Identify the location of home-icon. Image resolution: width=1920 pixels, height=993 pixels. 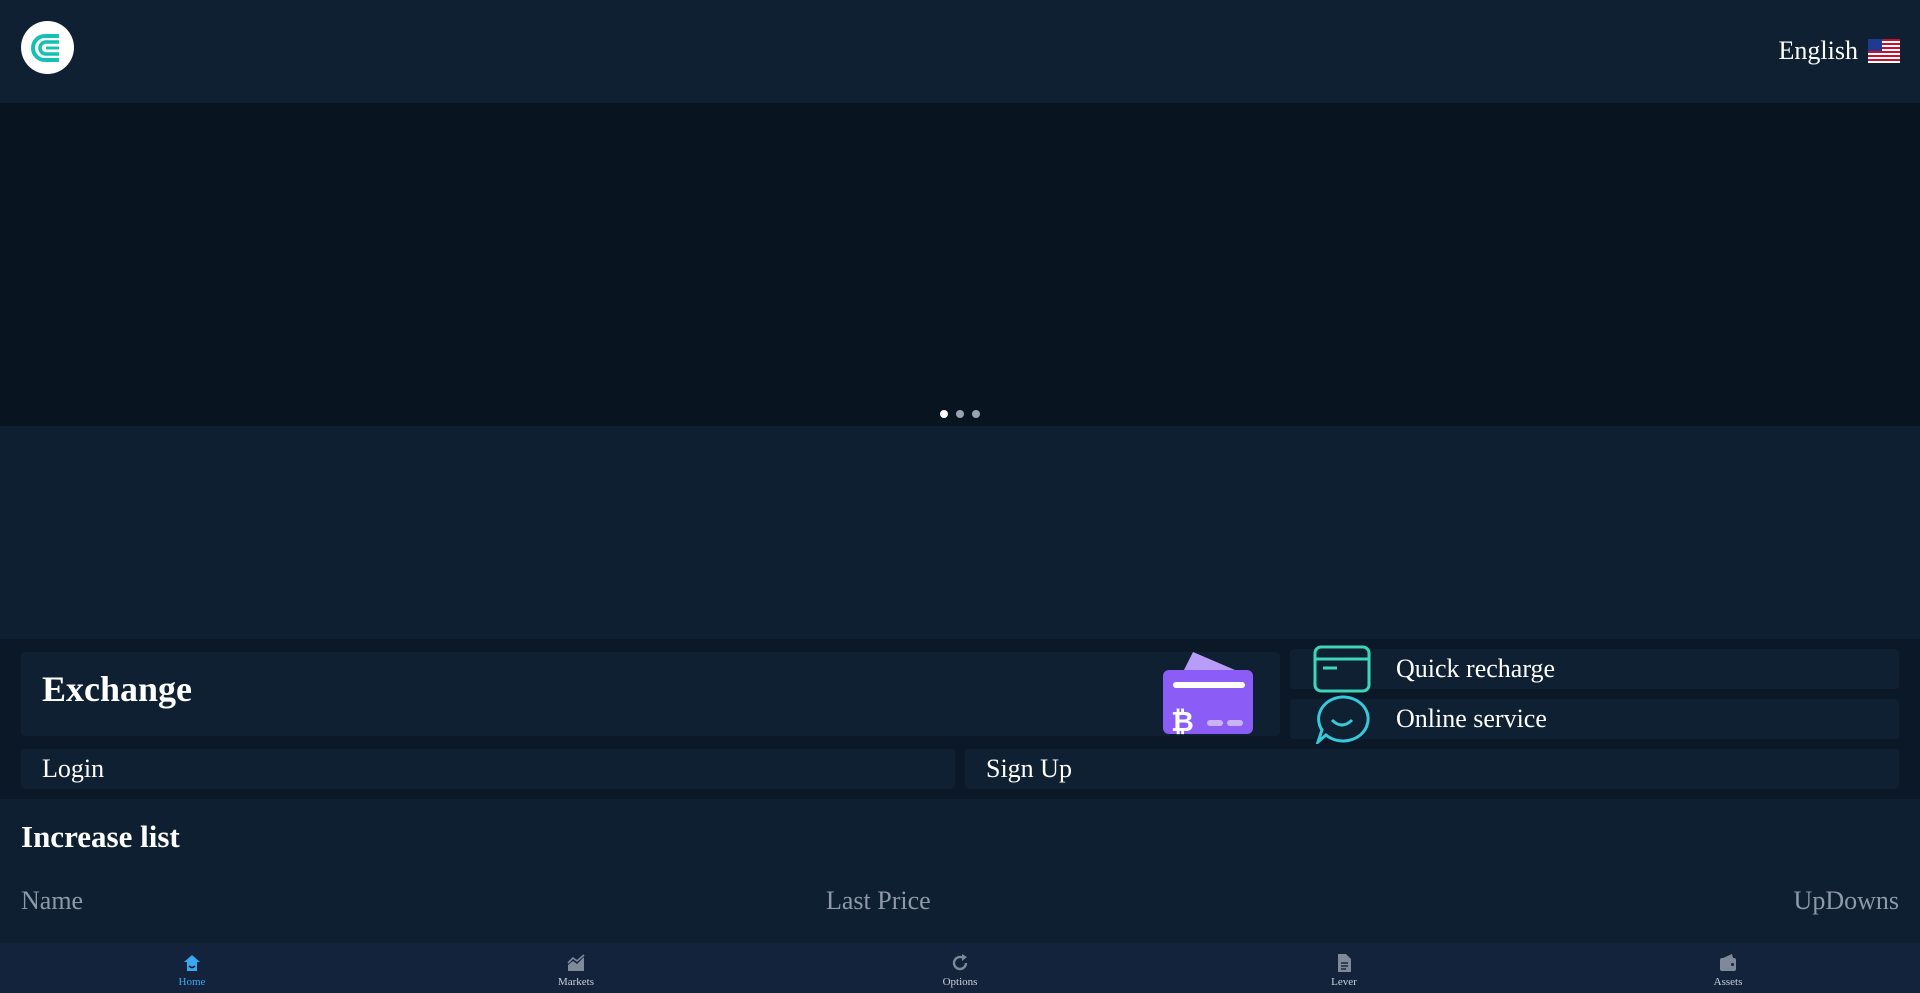
(192, 963).